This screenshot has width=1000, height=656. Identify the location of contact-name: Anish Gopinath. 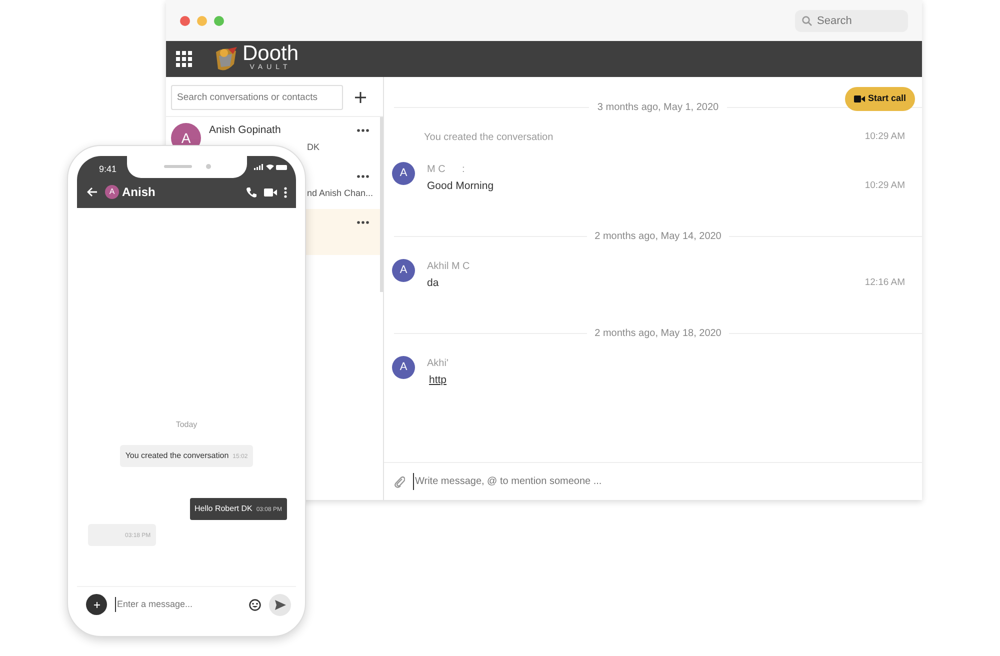
(245, 130).